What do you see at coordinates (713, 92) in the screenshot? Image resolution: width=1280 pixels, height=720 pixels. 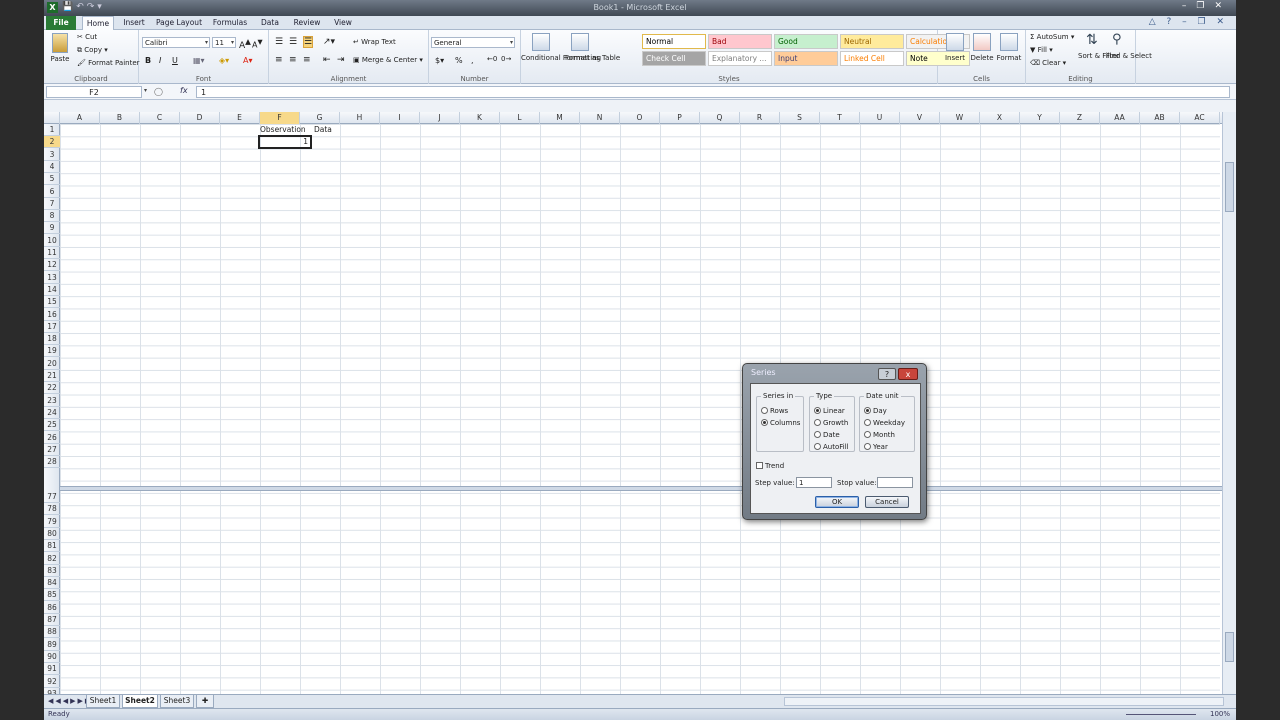 I see `formula-input: 1` at bounding box center [713, 92].